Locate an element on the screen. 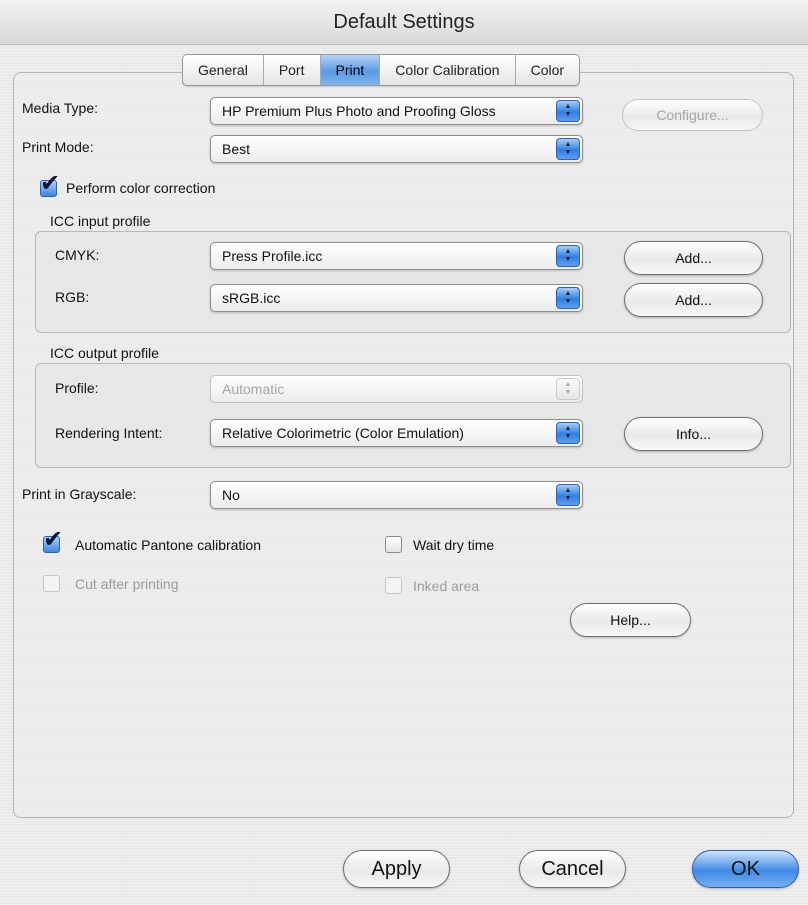 Image resolution: width=808 pixels, height=905 pixels. grayscale-label: Print in Grayscale: is located at coordinates (79, 494).